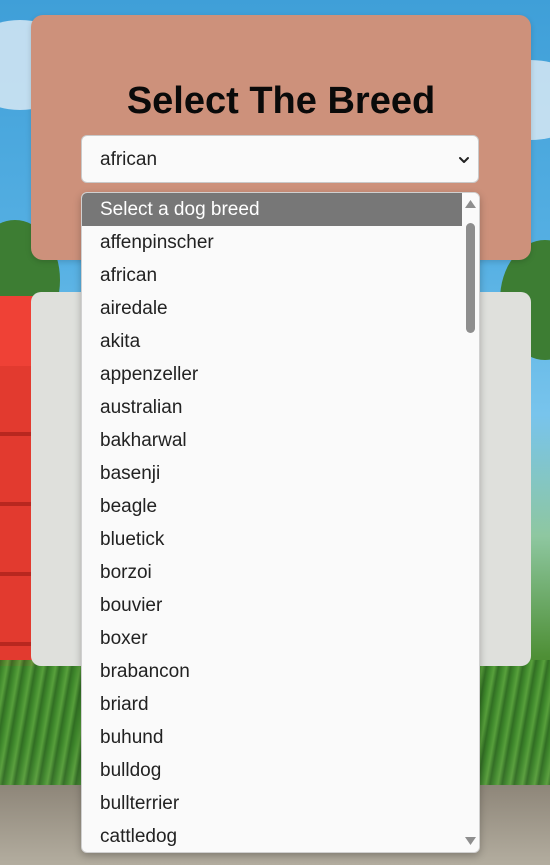  I want to click on dropdown-option: cattledog, so click(272, 836).